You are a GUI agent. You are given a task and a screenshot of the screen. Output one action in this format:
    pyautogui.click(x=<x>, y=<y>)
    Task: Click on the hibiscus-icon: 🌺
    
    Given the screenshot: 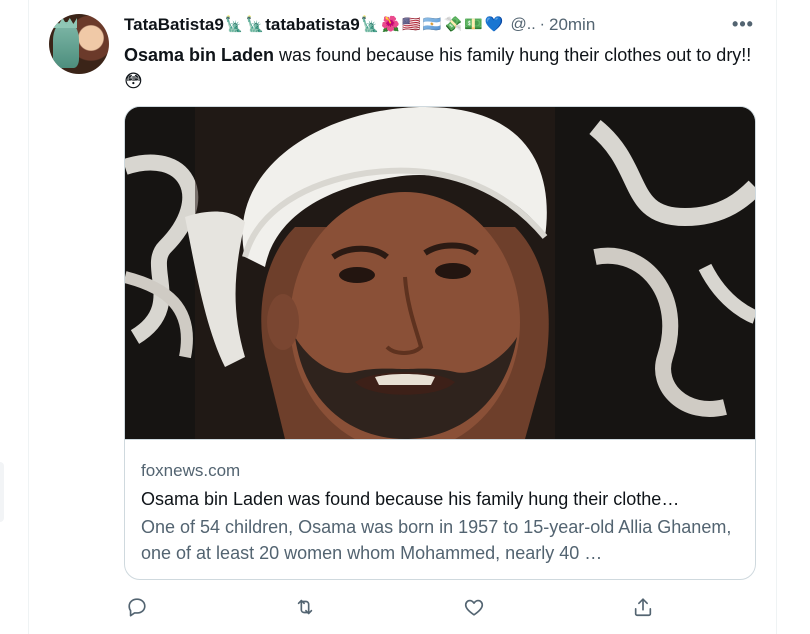 What is the action you would take?
    pyautogui.click(x=391, y=24)
    